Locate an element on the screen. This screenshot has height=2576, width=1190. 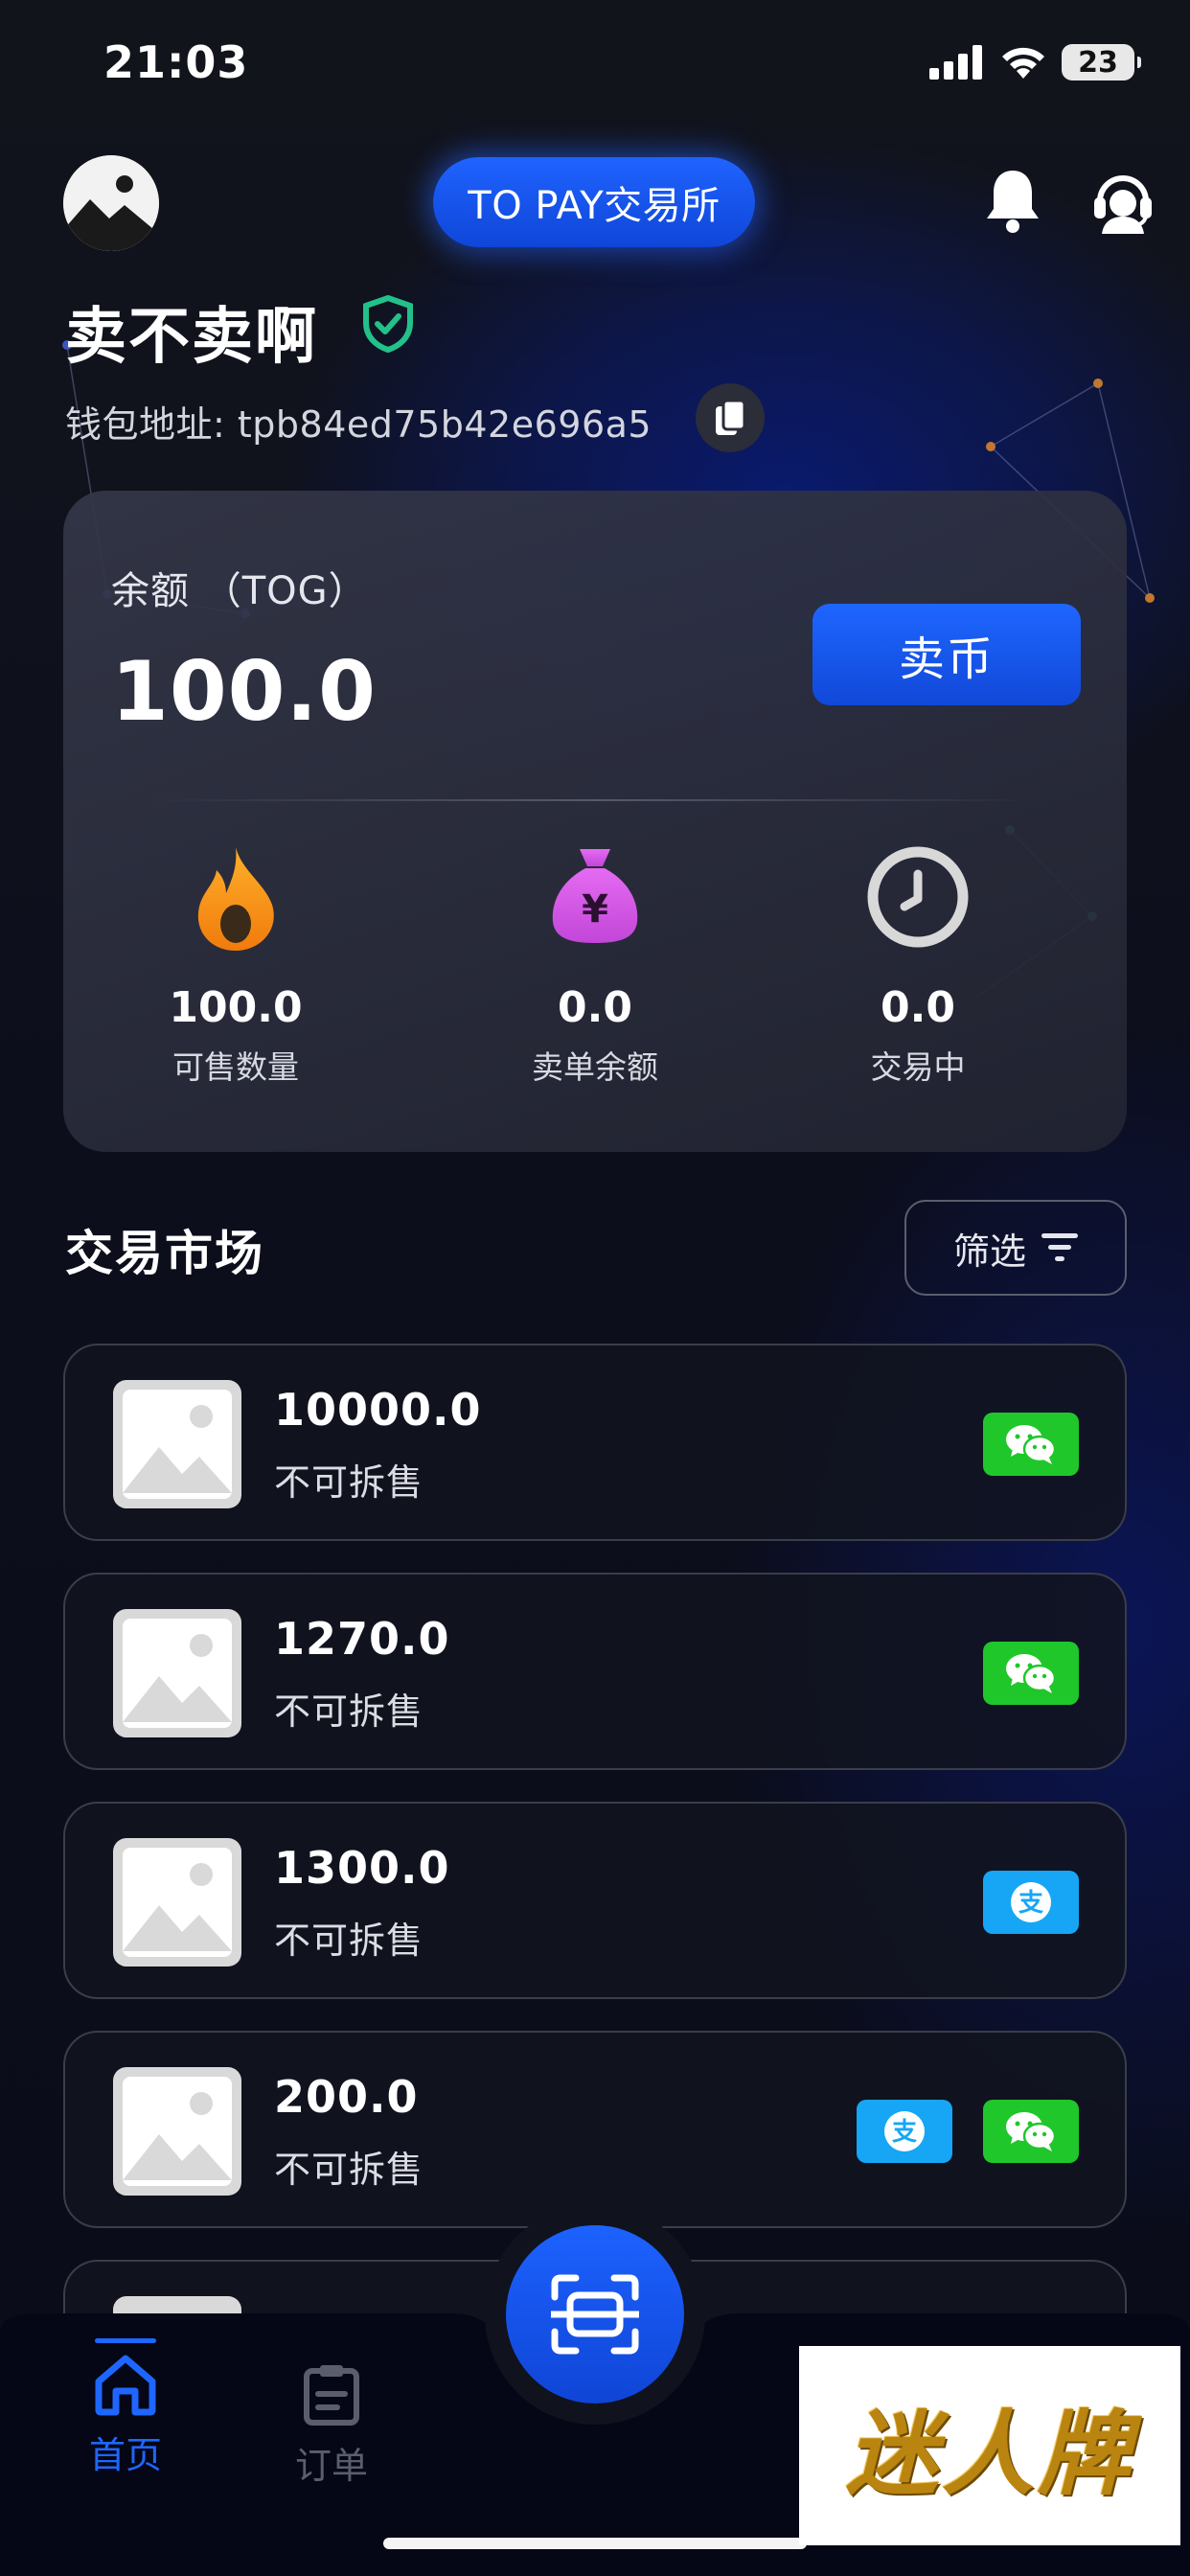
avatar is located at coordinates (111, 203).